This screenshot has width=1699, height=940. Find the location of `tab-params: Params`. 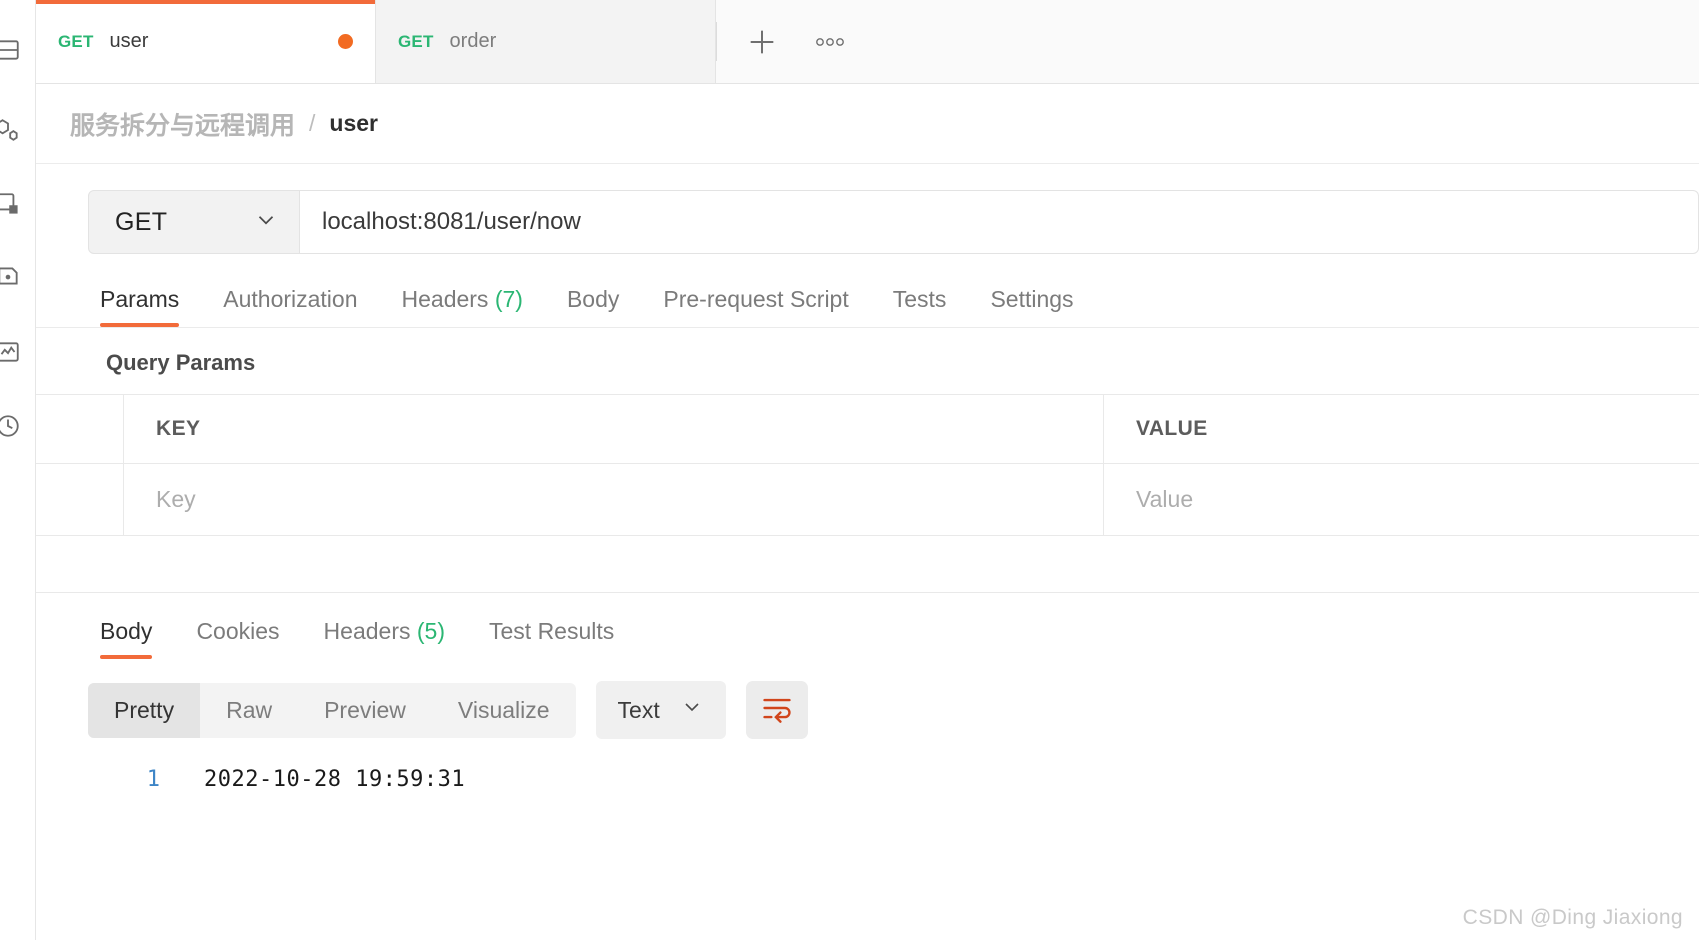

tab-params: Params is located at coordinates (146, 306).